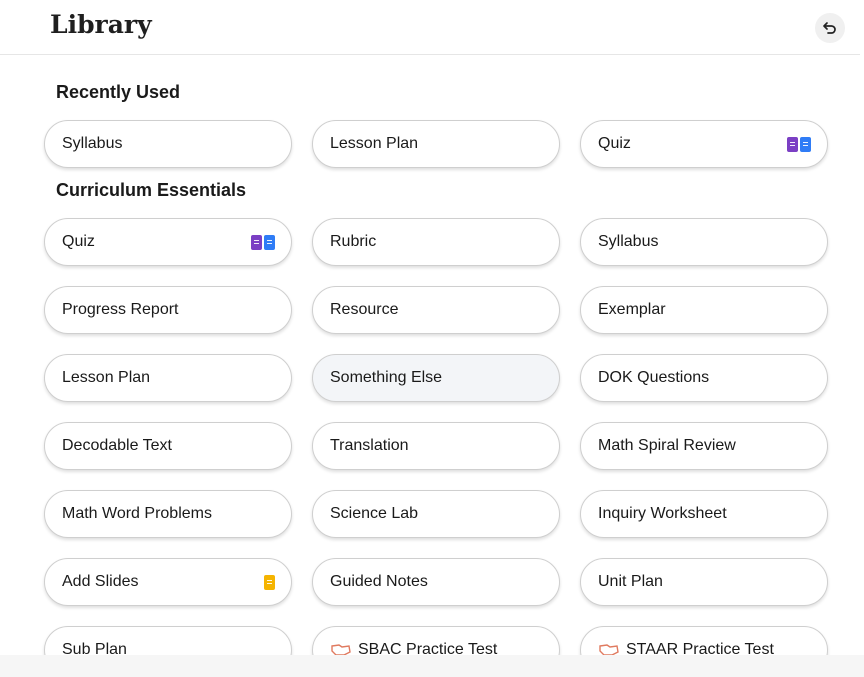  What do you see at coordinates (704, 310) in the screenshot?
I see `library-item: Exemplar` at bounding box center [704, 310].